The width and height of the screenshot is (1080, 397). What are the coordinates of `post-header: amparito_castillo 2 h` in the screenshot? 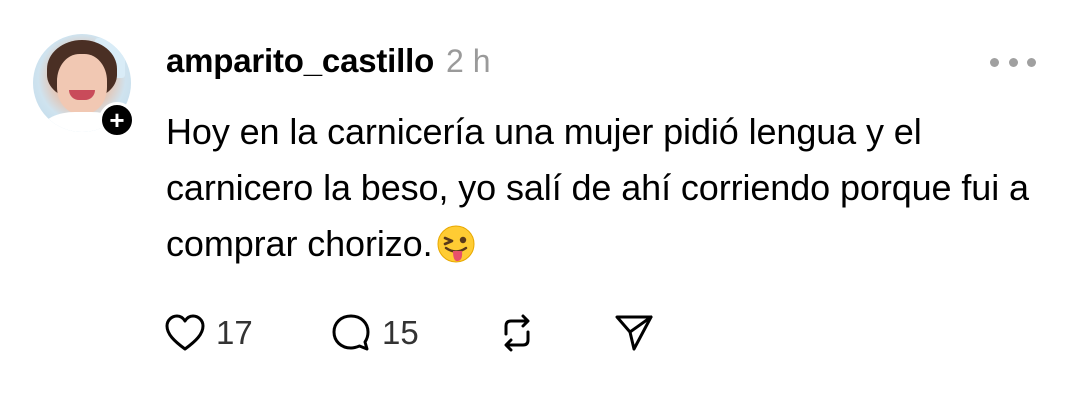 It's located at (328, 62).